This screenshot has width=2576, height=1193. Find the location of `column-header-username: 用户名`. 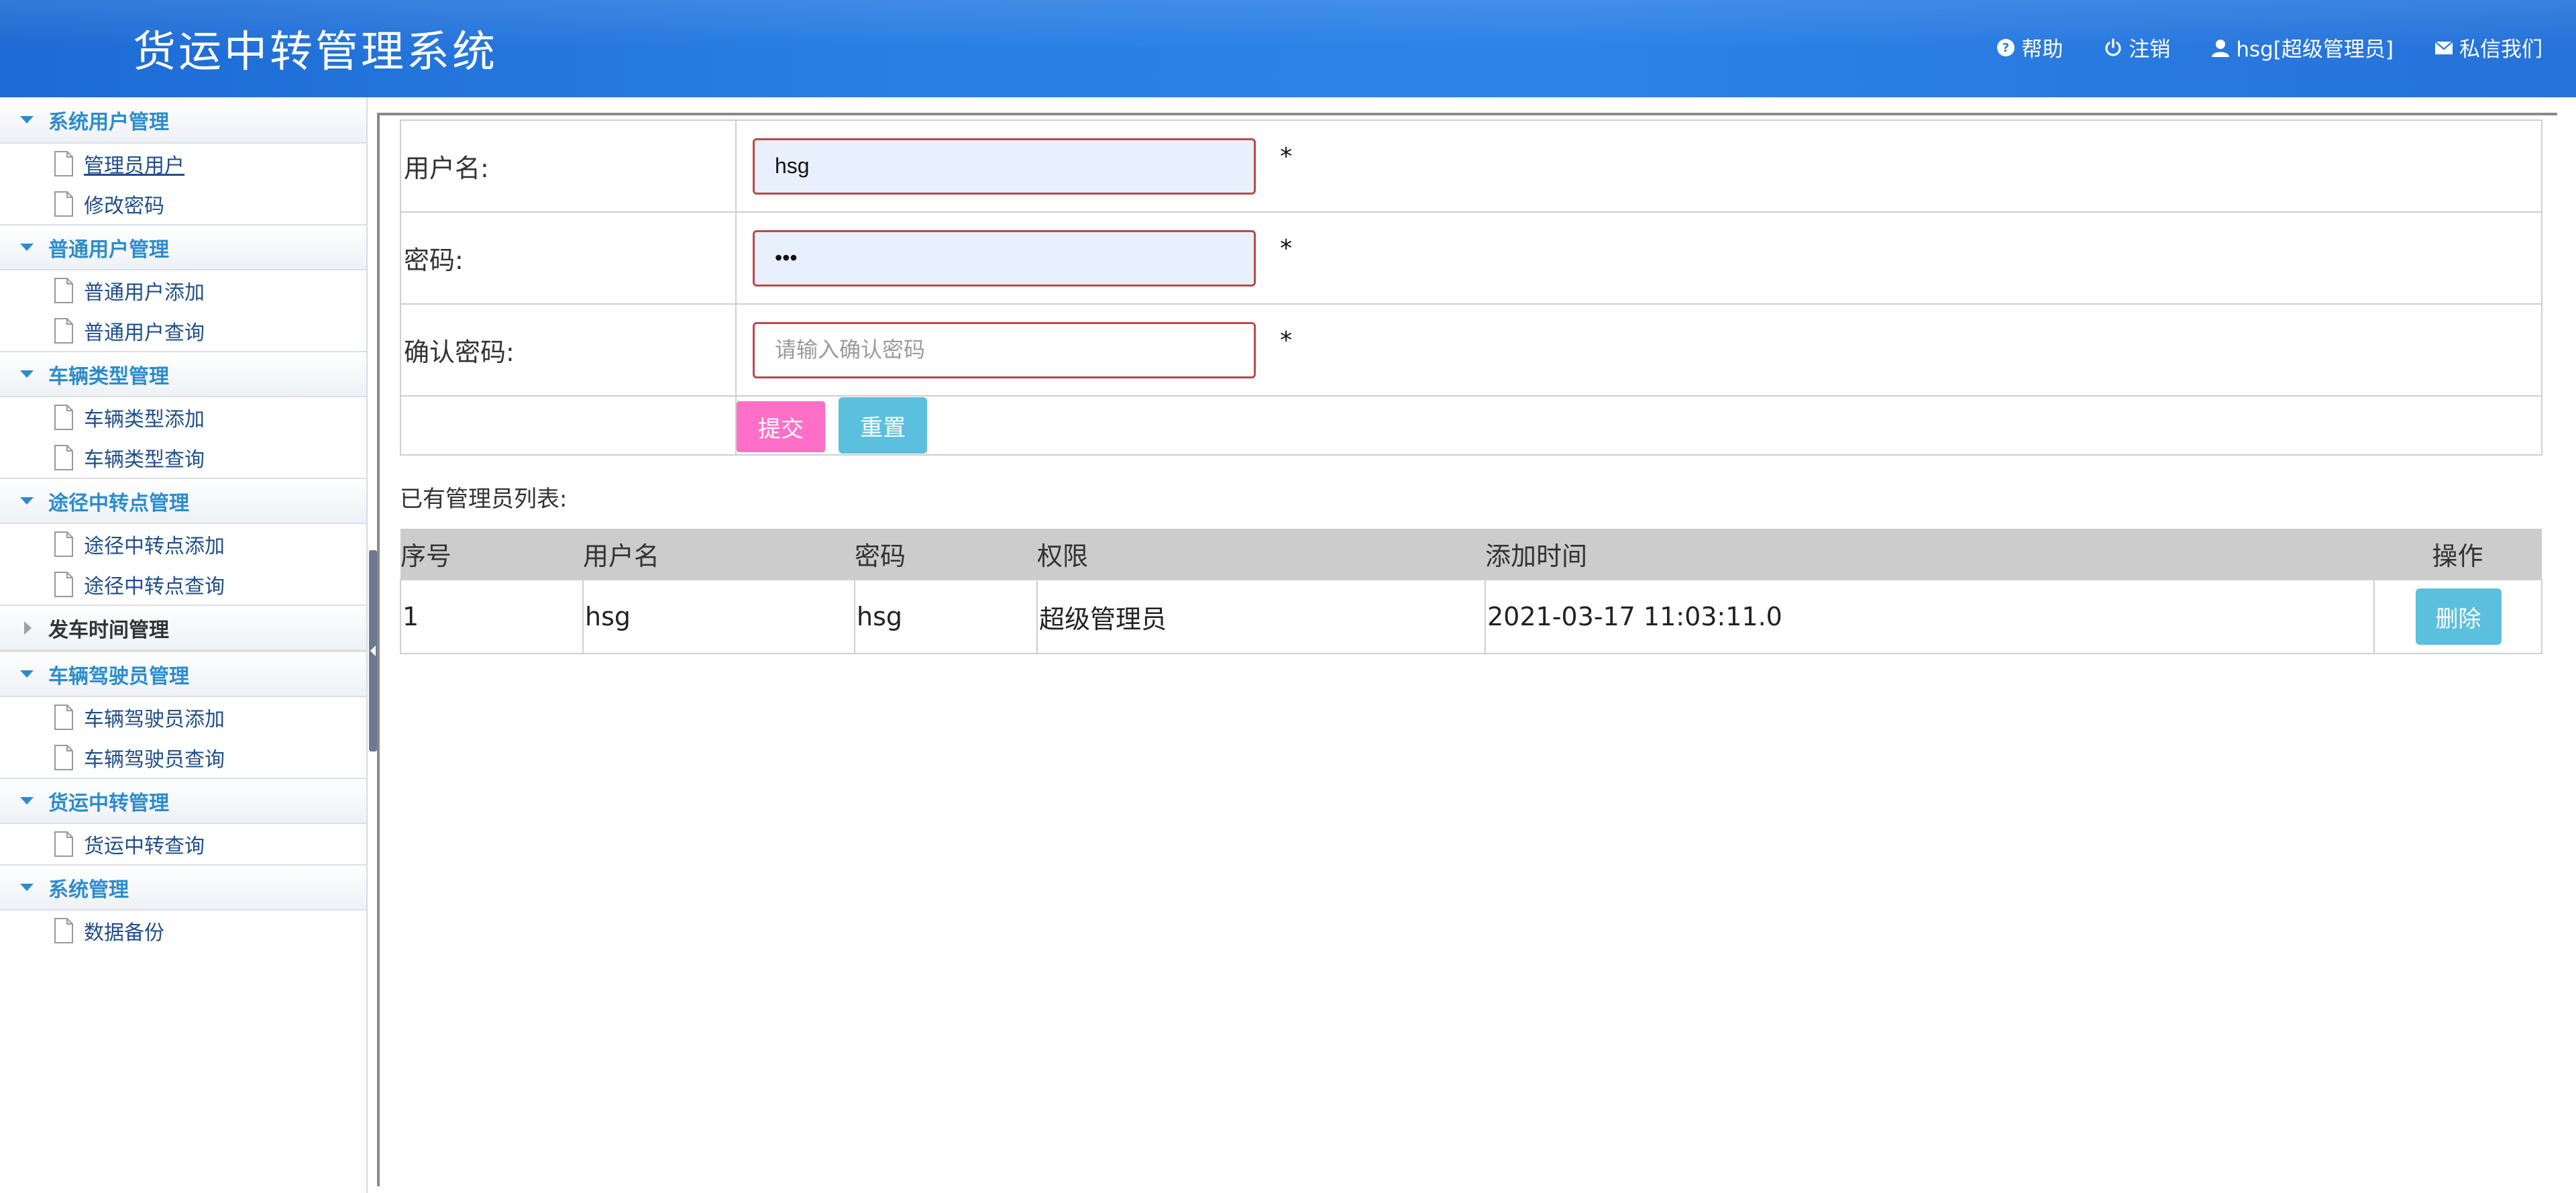

column-header-username: 用户名 is located at coordinates (719, 554).